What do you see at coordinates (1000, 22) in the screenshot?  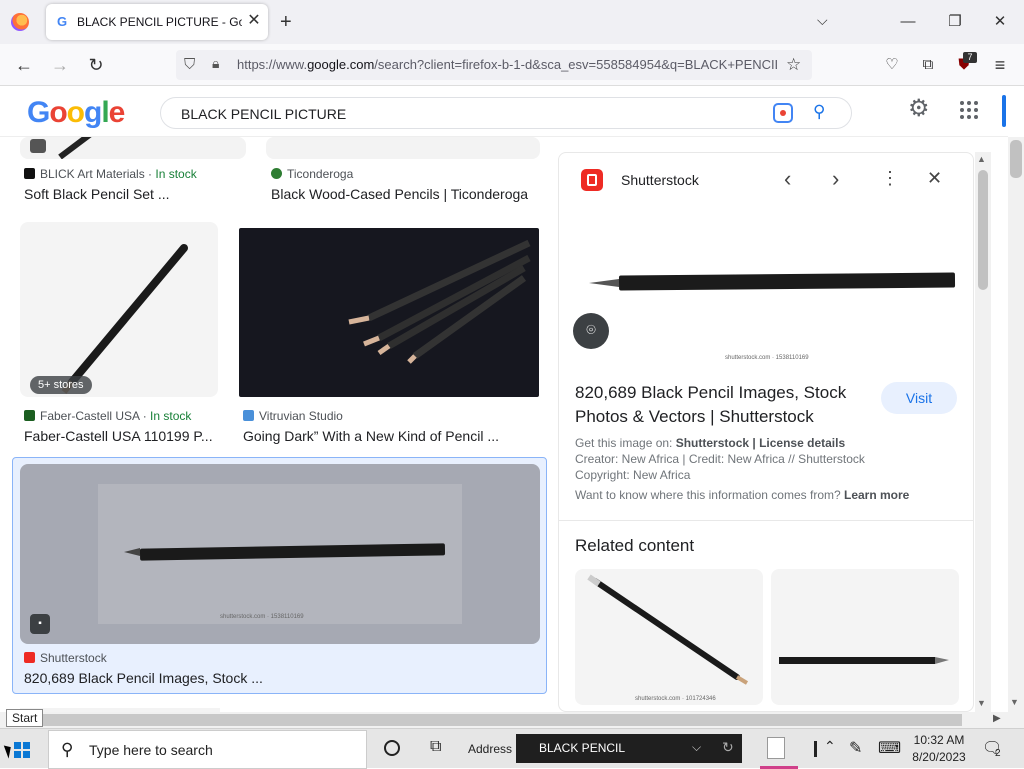 I see `window-close-icon: ✕` at bounding box center [1000, 22].